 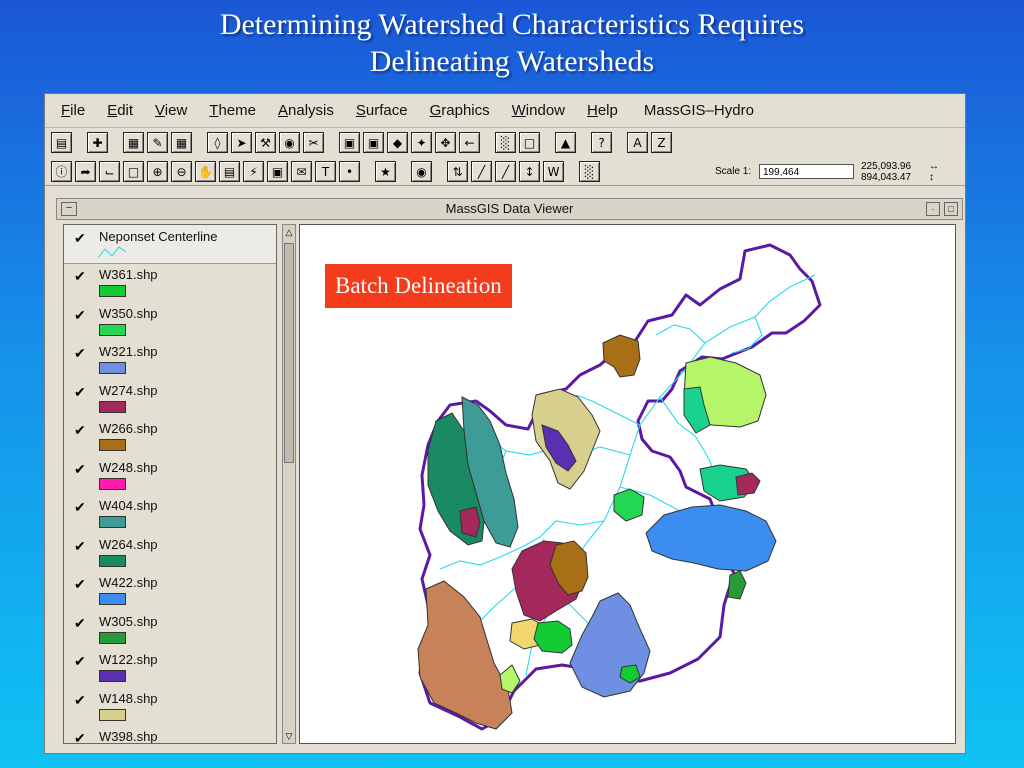 What do you see at coordinates (157, 171) in the screenshot?
I see `zoom-in-icon: ⊕` at bounding box center [157, 171].